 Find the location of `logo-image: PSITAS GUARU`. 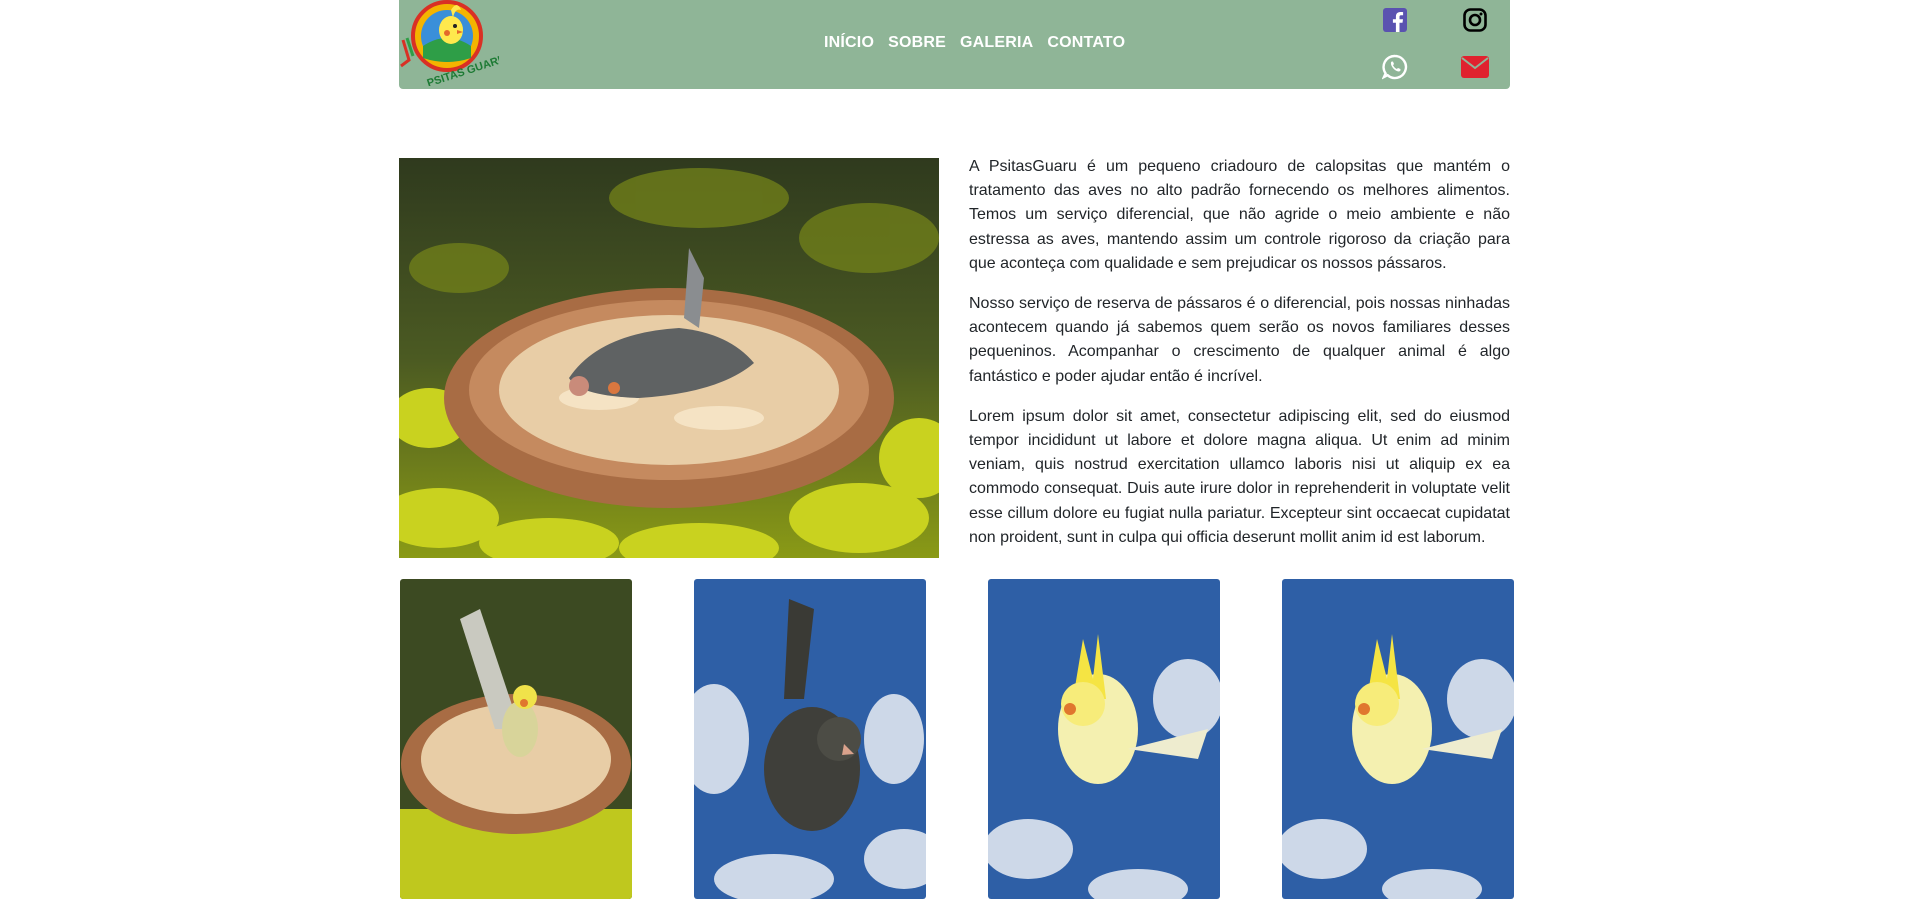

logo-image: PSITAS GUARU is located at coordinates (454, 45).